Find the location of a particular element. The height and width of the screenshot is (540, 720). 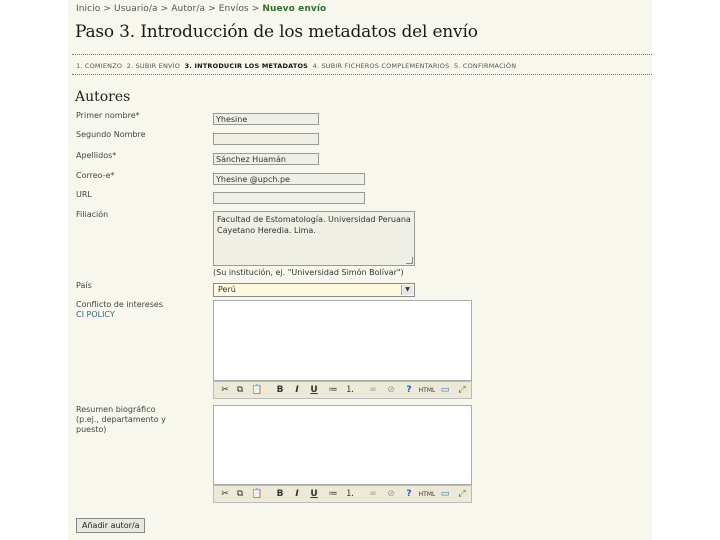

resize-handle-icon is located at coordinates (409, 260).